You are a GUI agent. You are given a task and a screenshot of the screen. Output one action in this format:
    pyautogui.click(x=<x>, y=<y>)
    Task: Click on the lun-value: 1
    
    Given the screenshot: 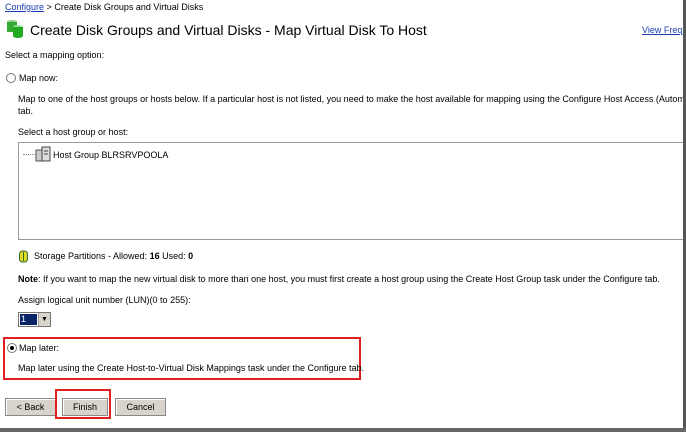 What is the action you would take?
    pyautogui.click(x=28, y=319)
    